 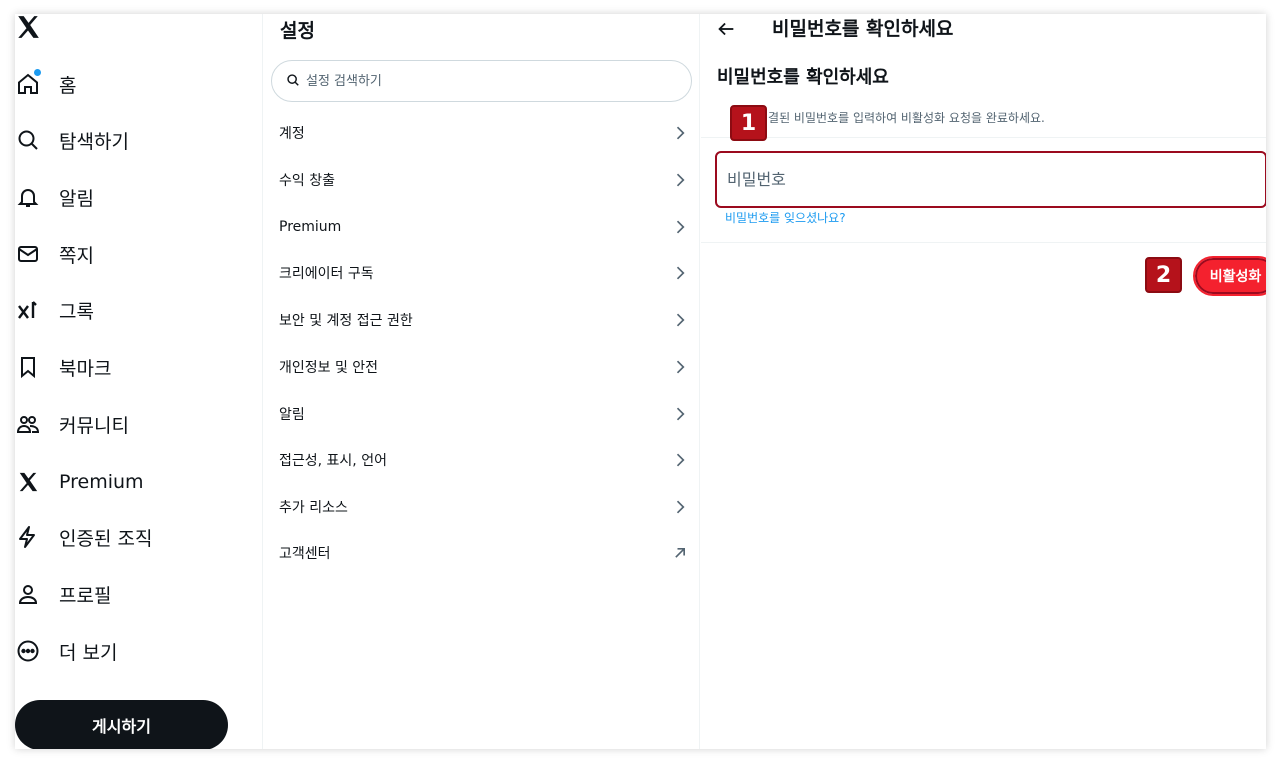 I want to click on settings-item-account: 계정, so click(x=481, y=133).